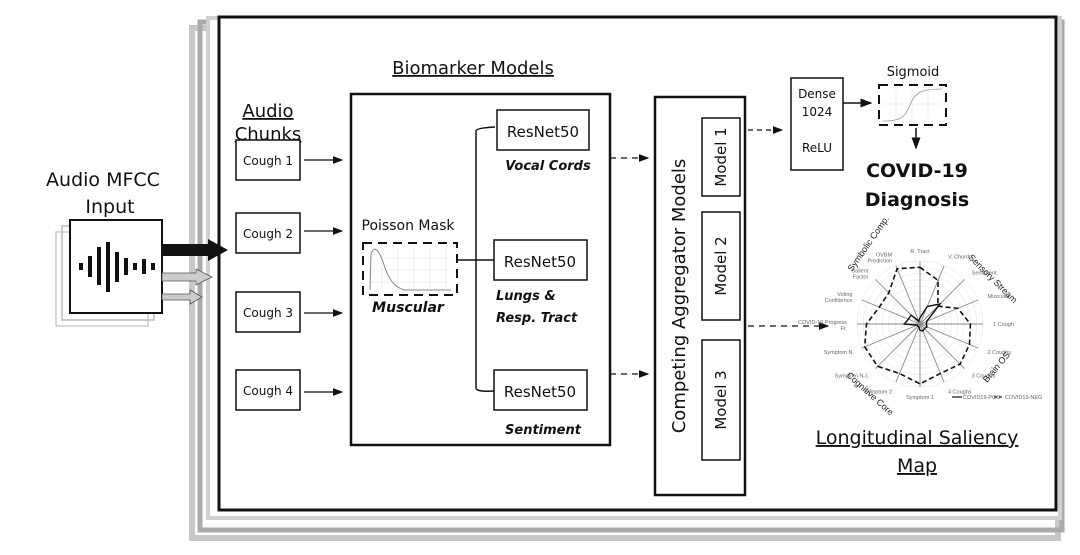  I want to click on svg-text: Model 1, so click(721, 156).